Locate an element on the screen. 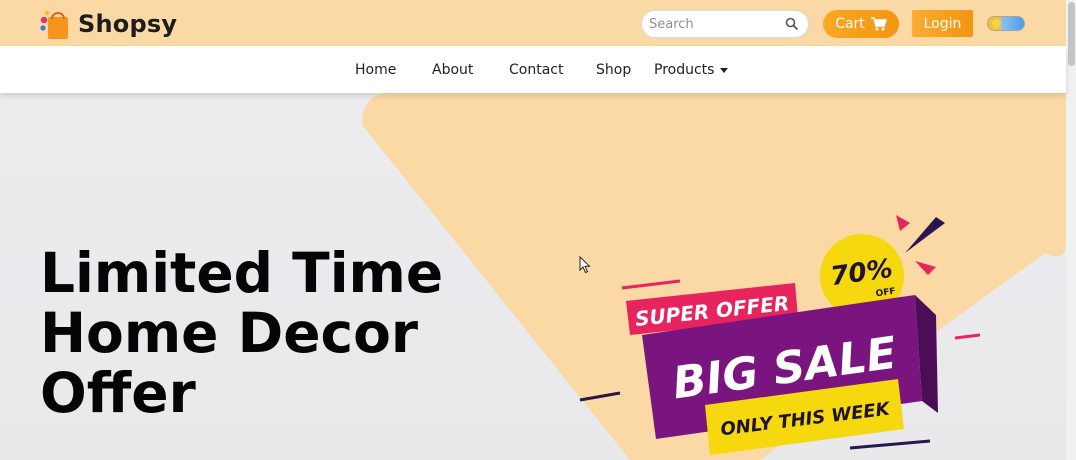 Image resolution: width=1076 pixels, height=460 pixels. brand-logo: Shopsy is located at coordinates (107, 24).